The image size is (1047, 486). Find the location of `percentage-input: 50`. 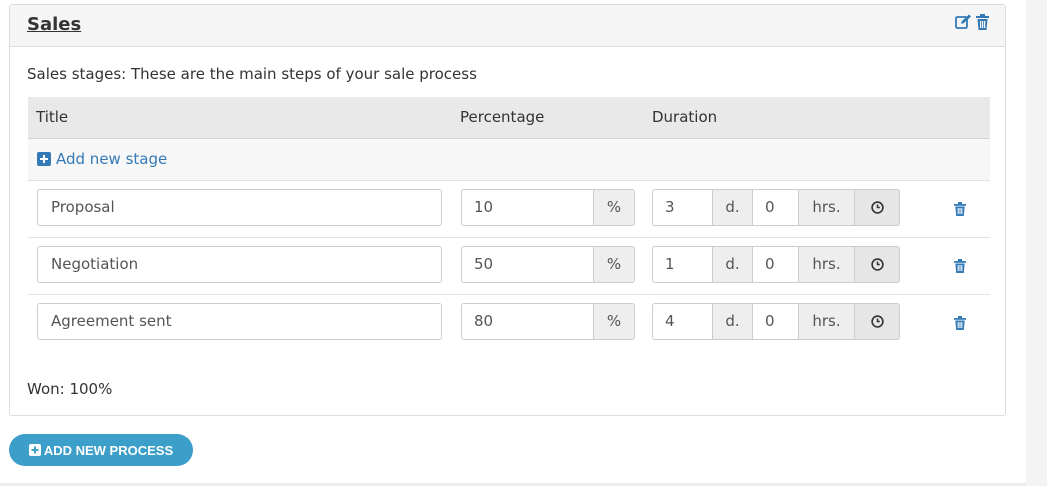

percentage-input: 50 is located at coordinates (527, 264).